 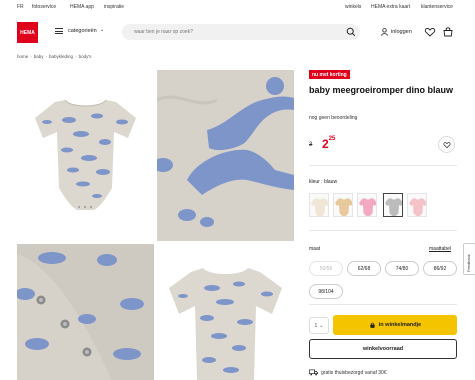 I want to click on size-option: 50/56, so click(x=326, y=268).